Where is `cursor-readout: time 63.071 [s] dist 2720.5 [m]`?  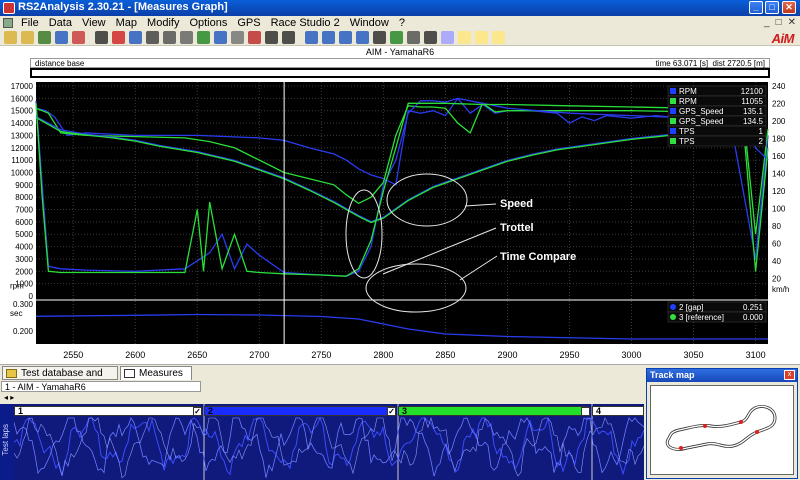 cursor-readout: time 63.071 [s] dist 2720.5 [m] is located at coordinates (710, 63).